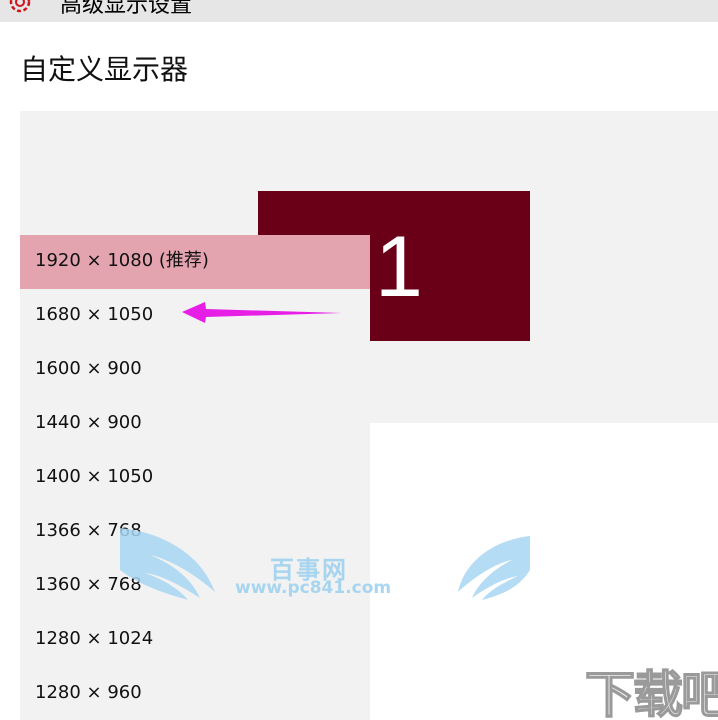  I want to click on watermark-url: www.pc841.com, so click(313, 588).